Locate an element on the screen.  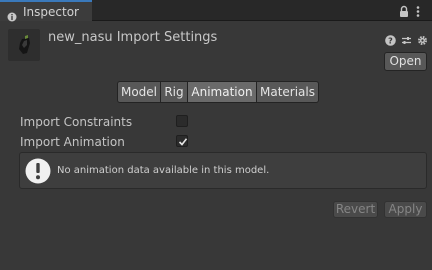
editor-tab-bar: Inspector is located at coordinates (216, 10).